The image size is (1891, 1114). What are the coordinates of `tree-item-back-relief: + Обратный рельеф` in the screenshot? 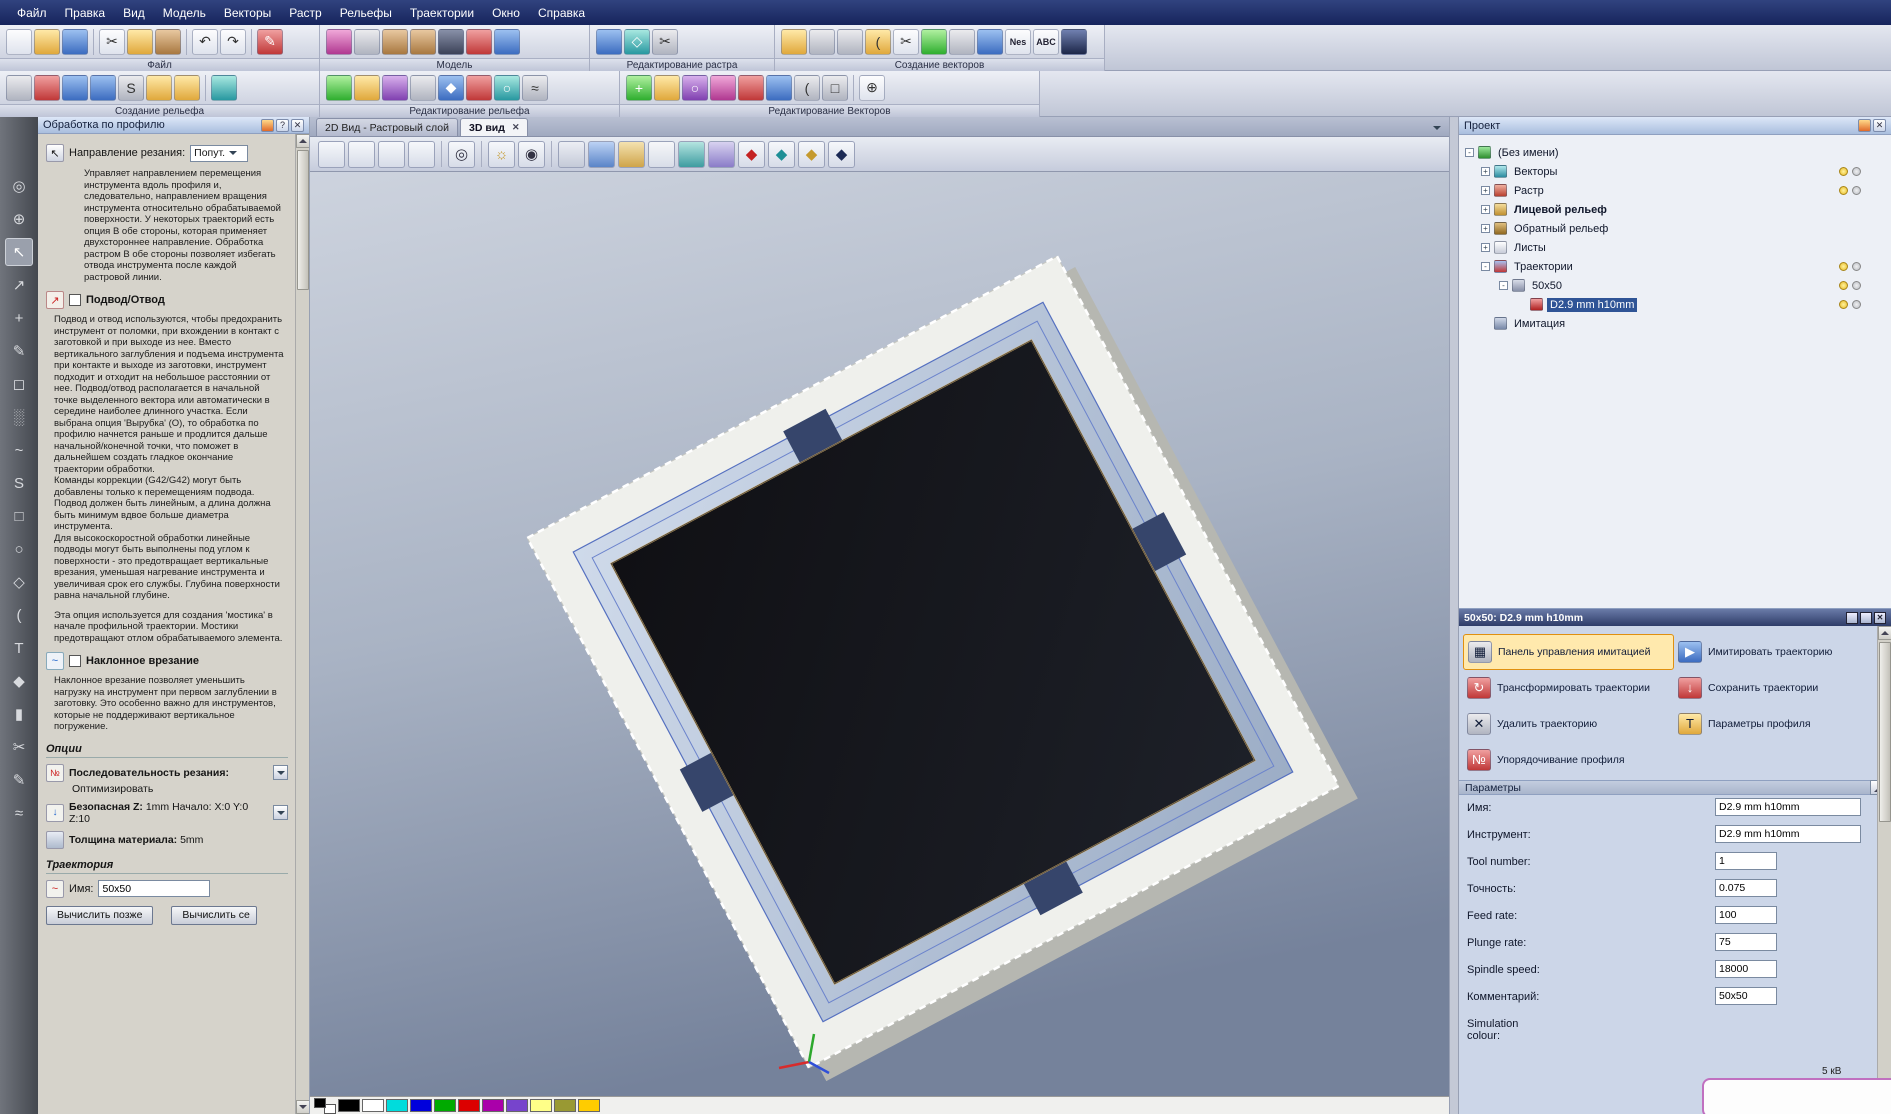 It's located at (1675, 228).